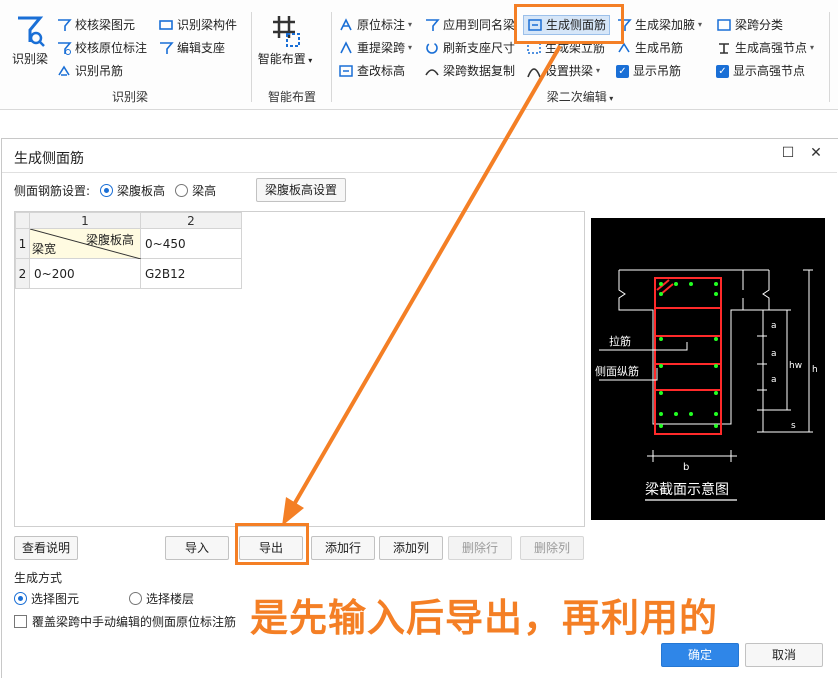  Describe the element at coordinates (20, 621) in the screenshot. I see `override-checkbox` at that location.